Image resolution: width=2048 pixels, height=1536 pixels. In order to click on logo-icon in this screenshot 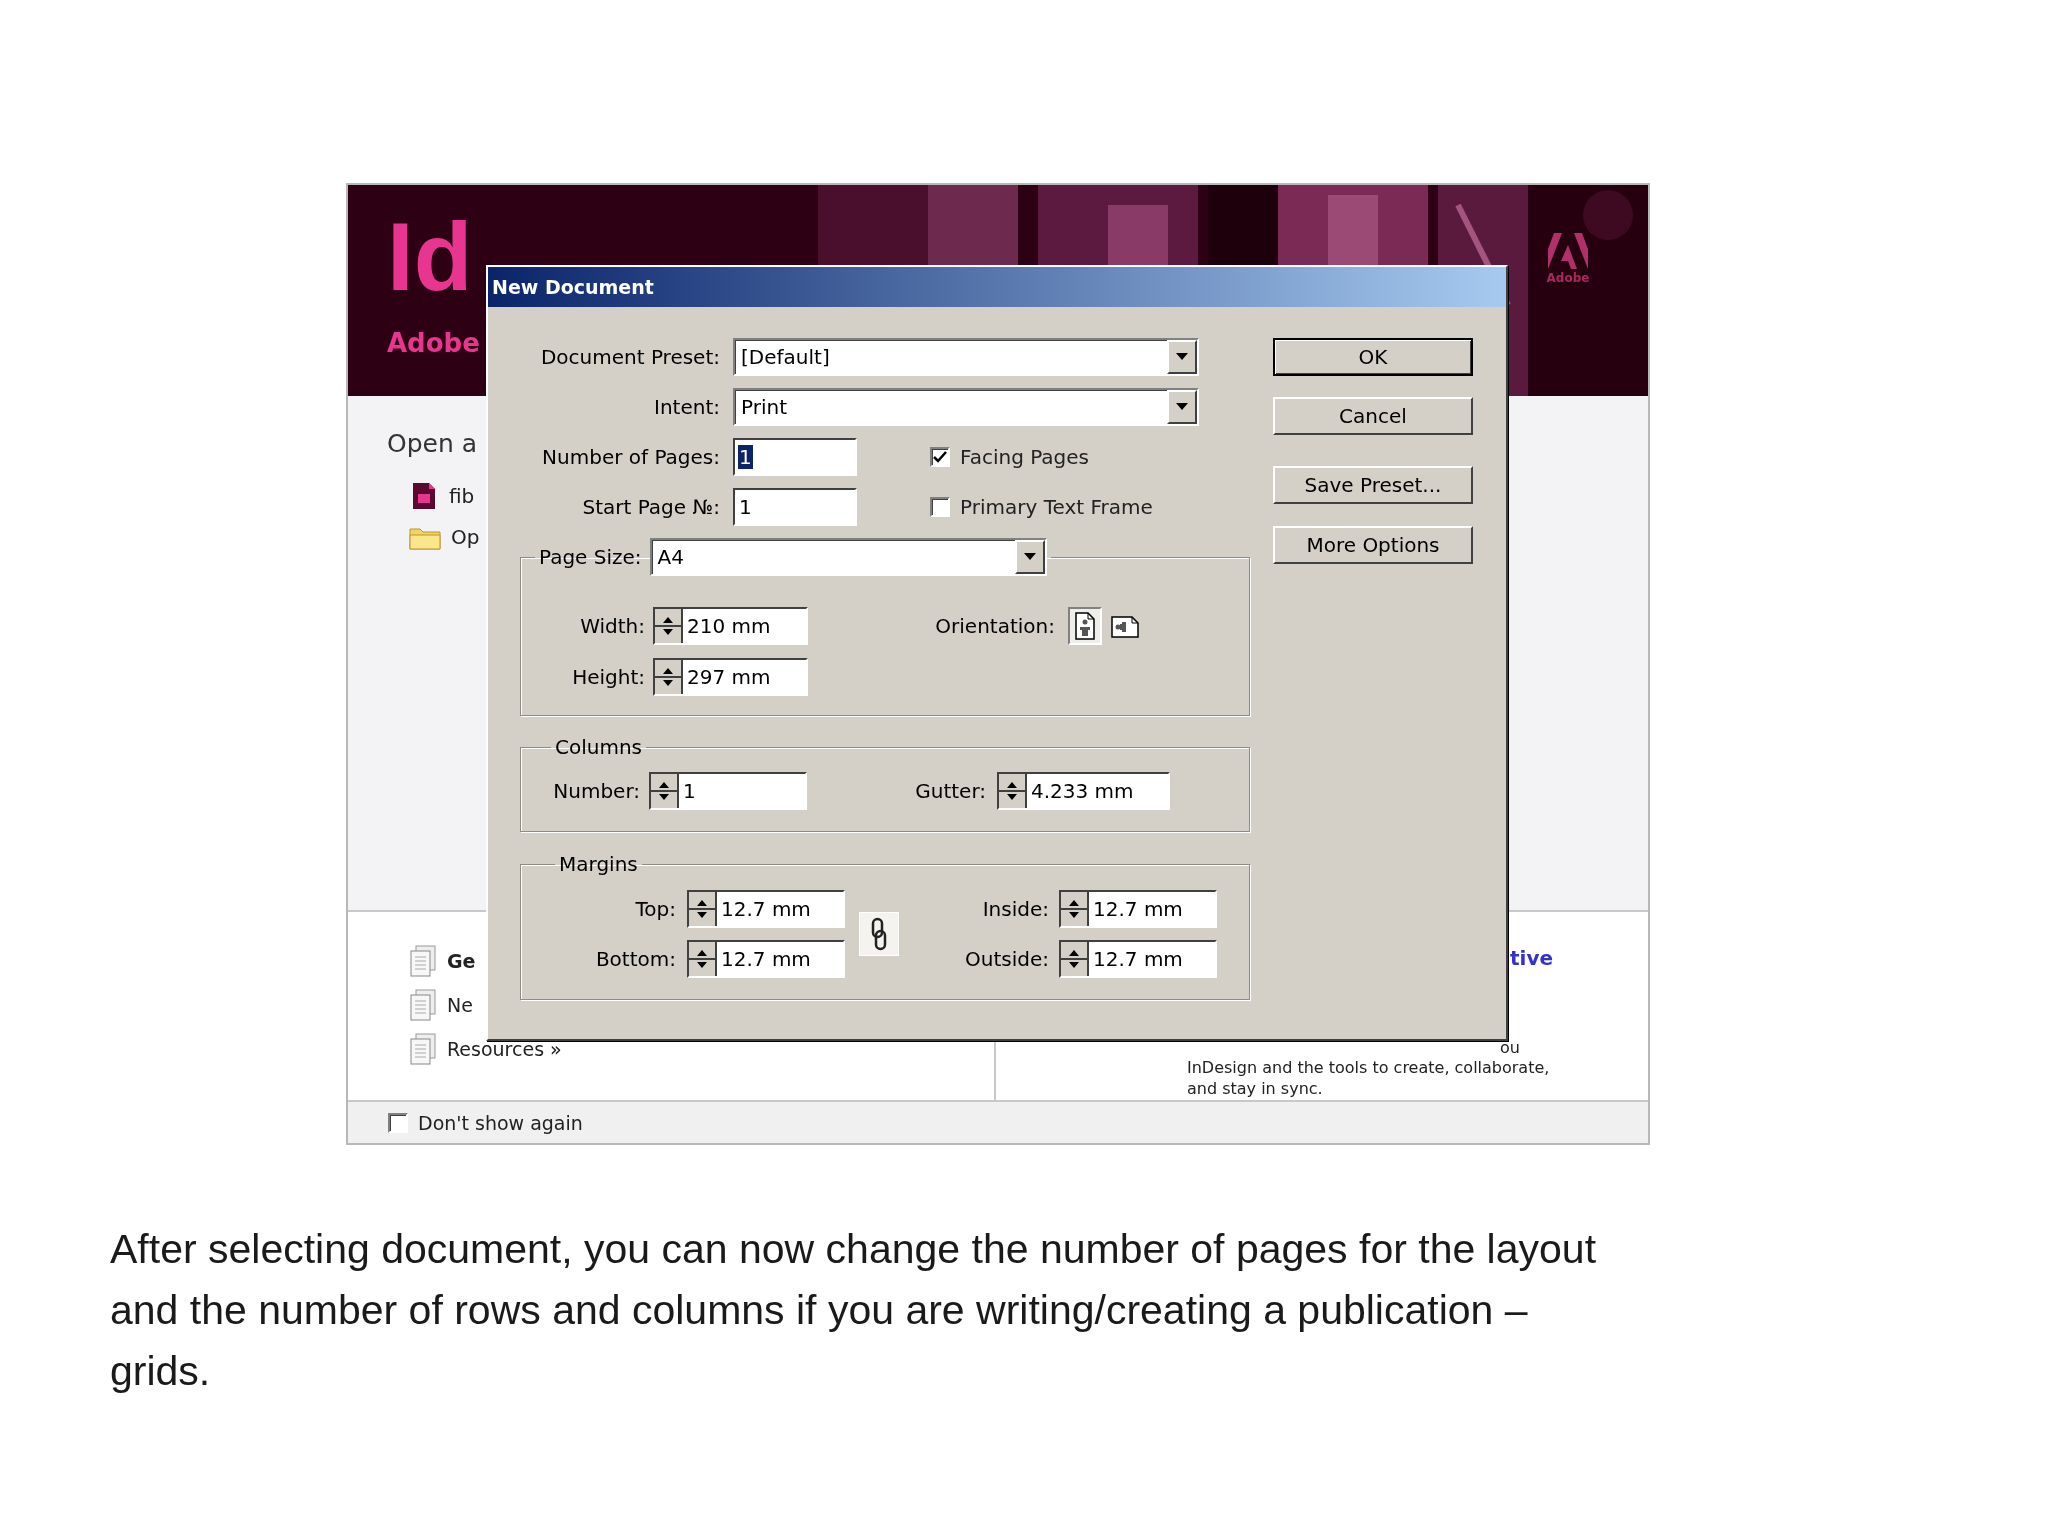, I will do `click(1568, 251)`.